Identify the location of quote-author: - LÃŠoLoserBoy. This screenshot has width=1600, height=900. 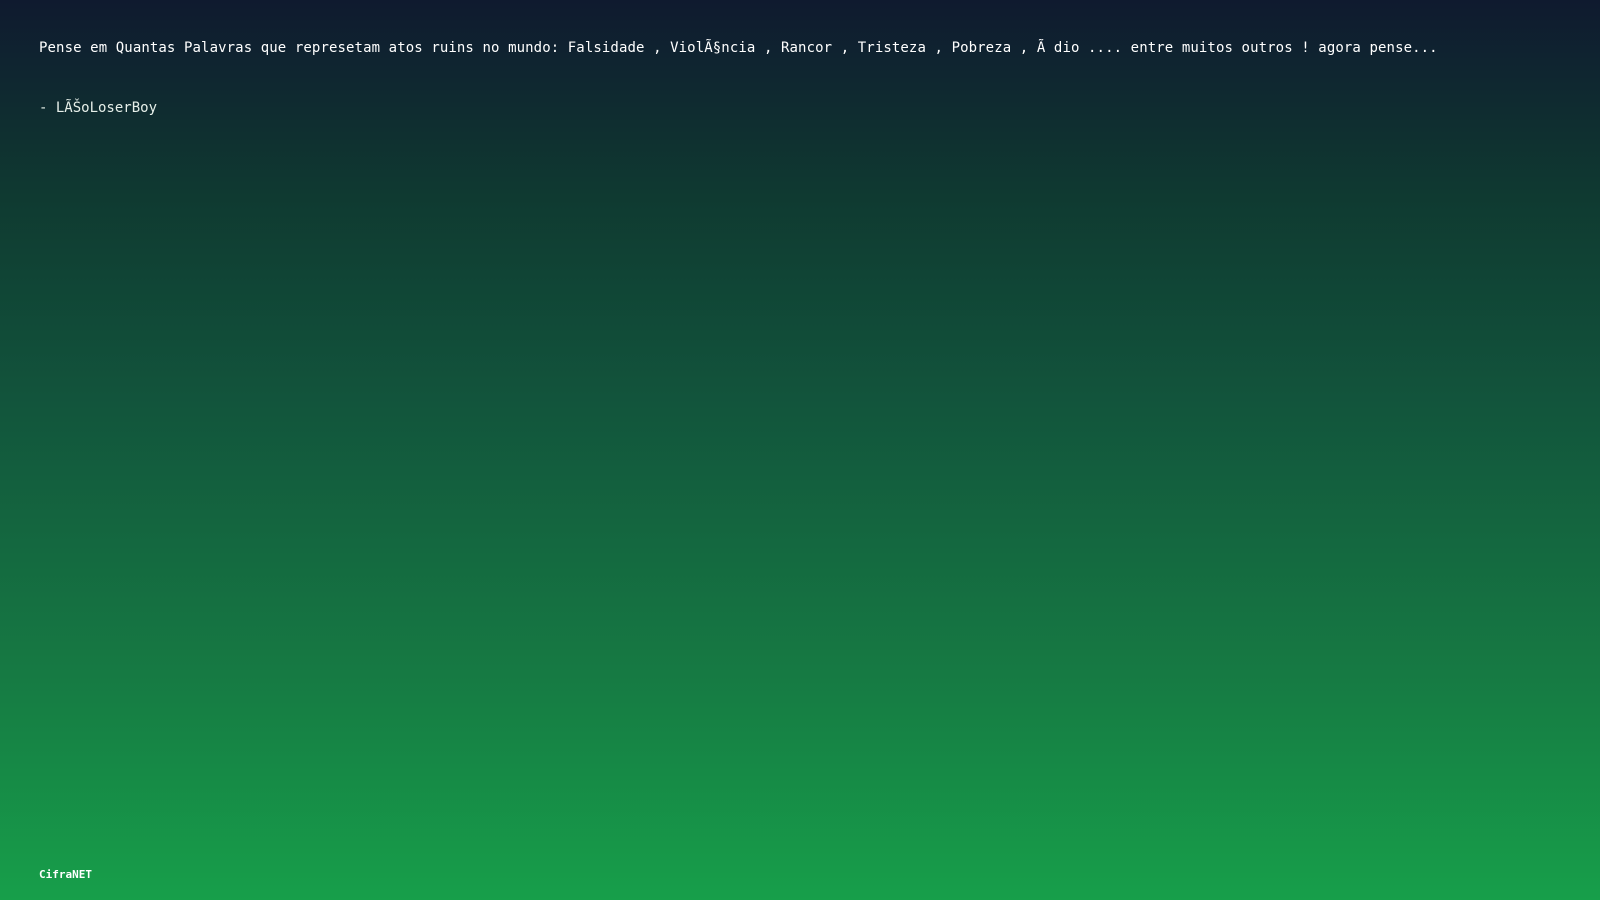
(98, 108).